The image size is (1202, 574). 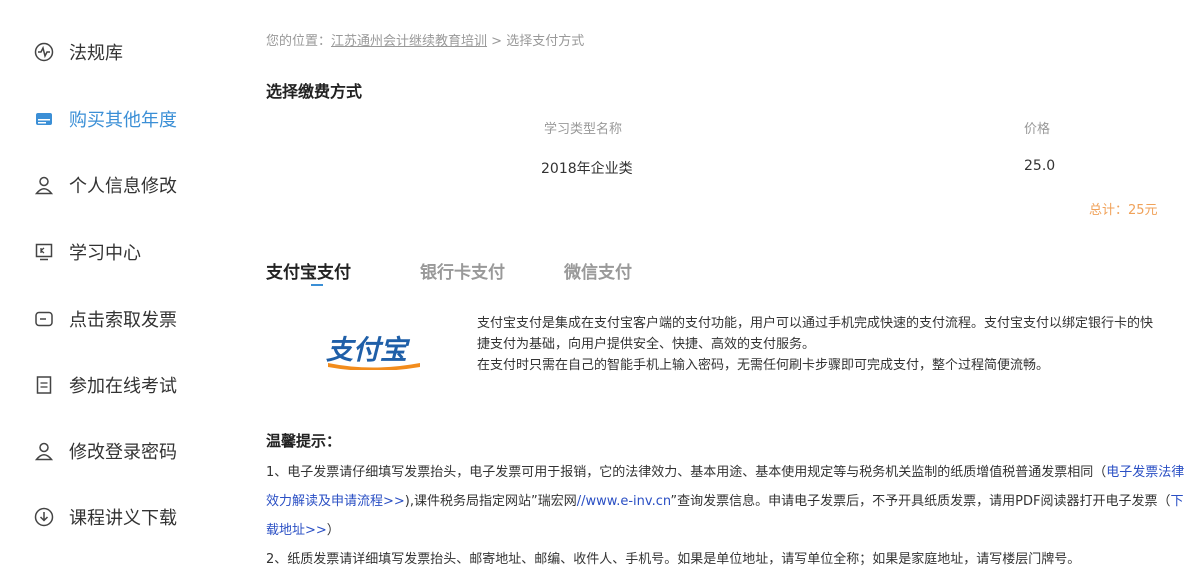 What do you see at coordinates (44, 517) in the screenshot?
I see `download-icon` at bounding box center [44, 517].